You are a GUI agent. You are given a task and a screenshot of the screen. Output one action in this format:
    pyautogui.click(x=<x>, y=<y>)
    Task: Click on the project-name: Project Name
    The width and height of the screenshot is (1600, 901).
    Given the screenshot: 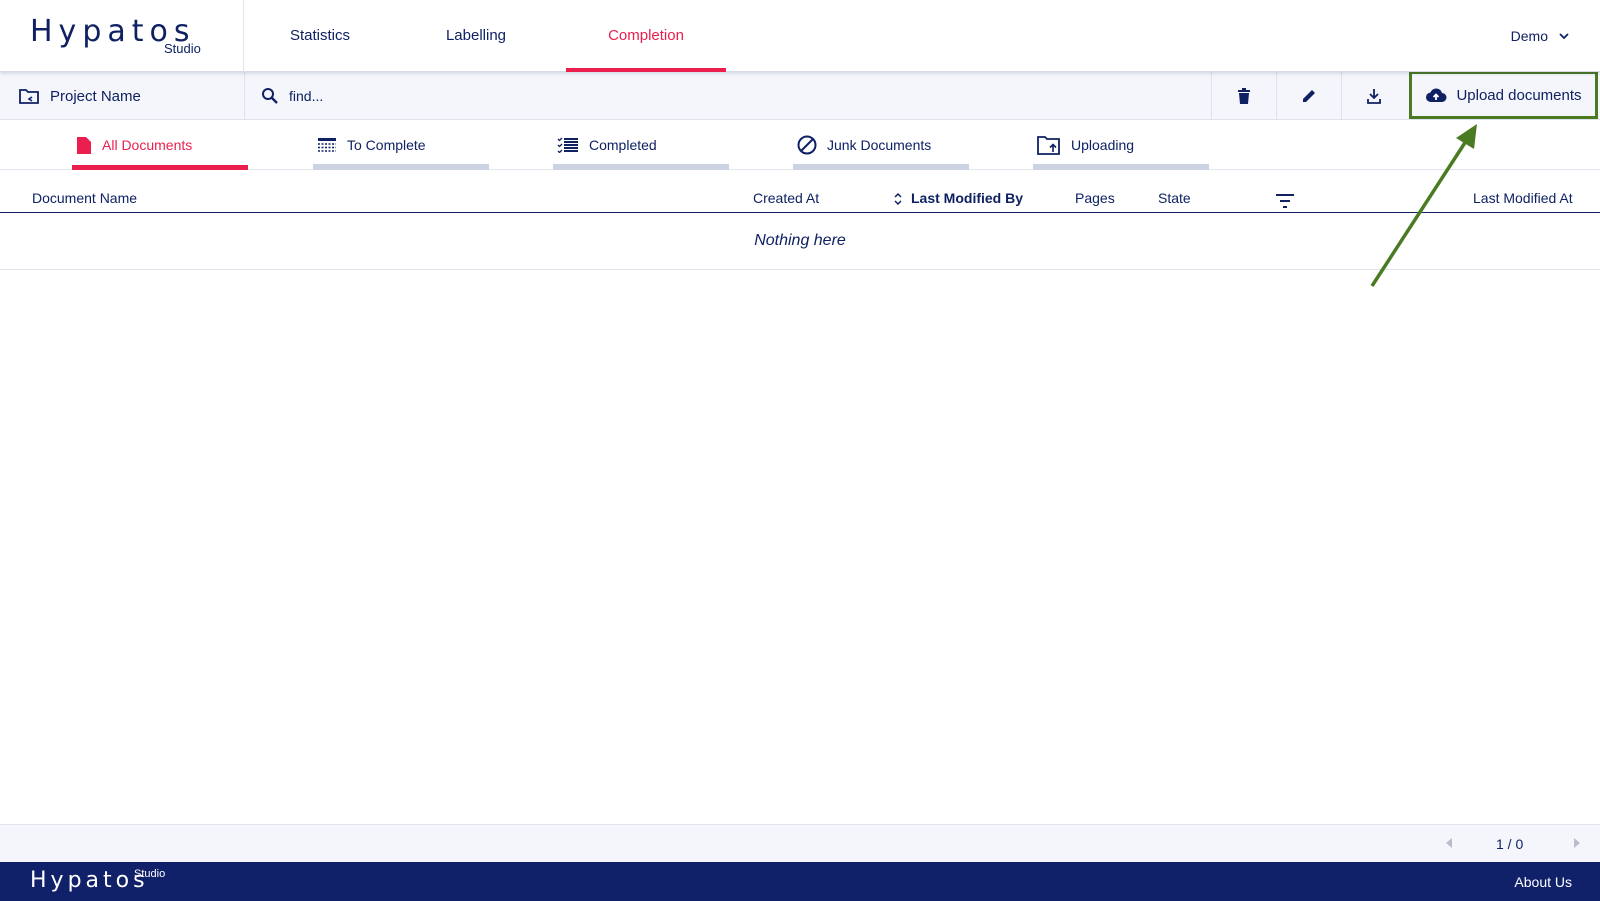 What is the action you would take?
    pyautogui.click(x=95, y=96)
    